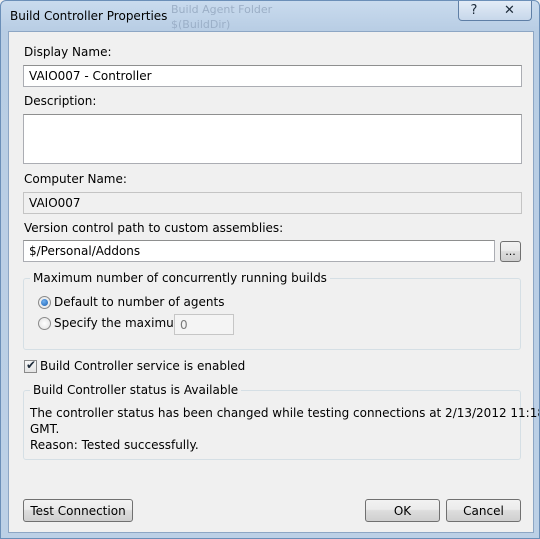  I want to click on display-name-label: Display Name:, so click(68, 52).